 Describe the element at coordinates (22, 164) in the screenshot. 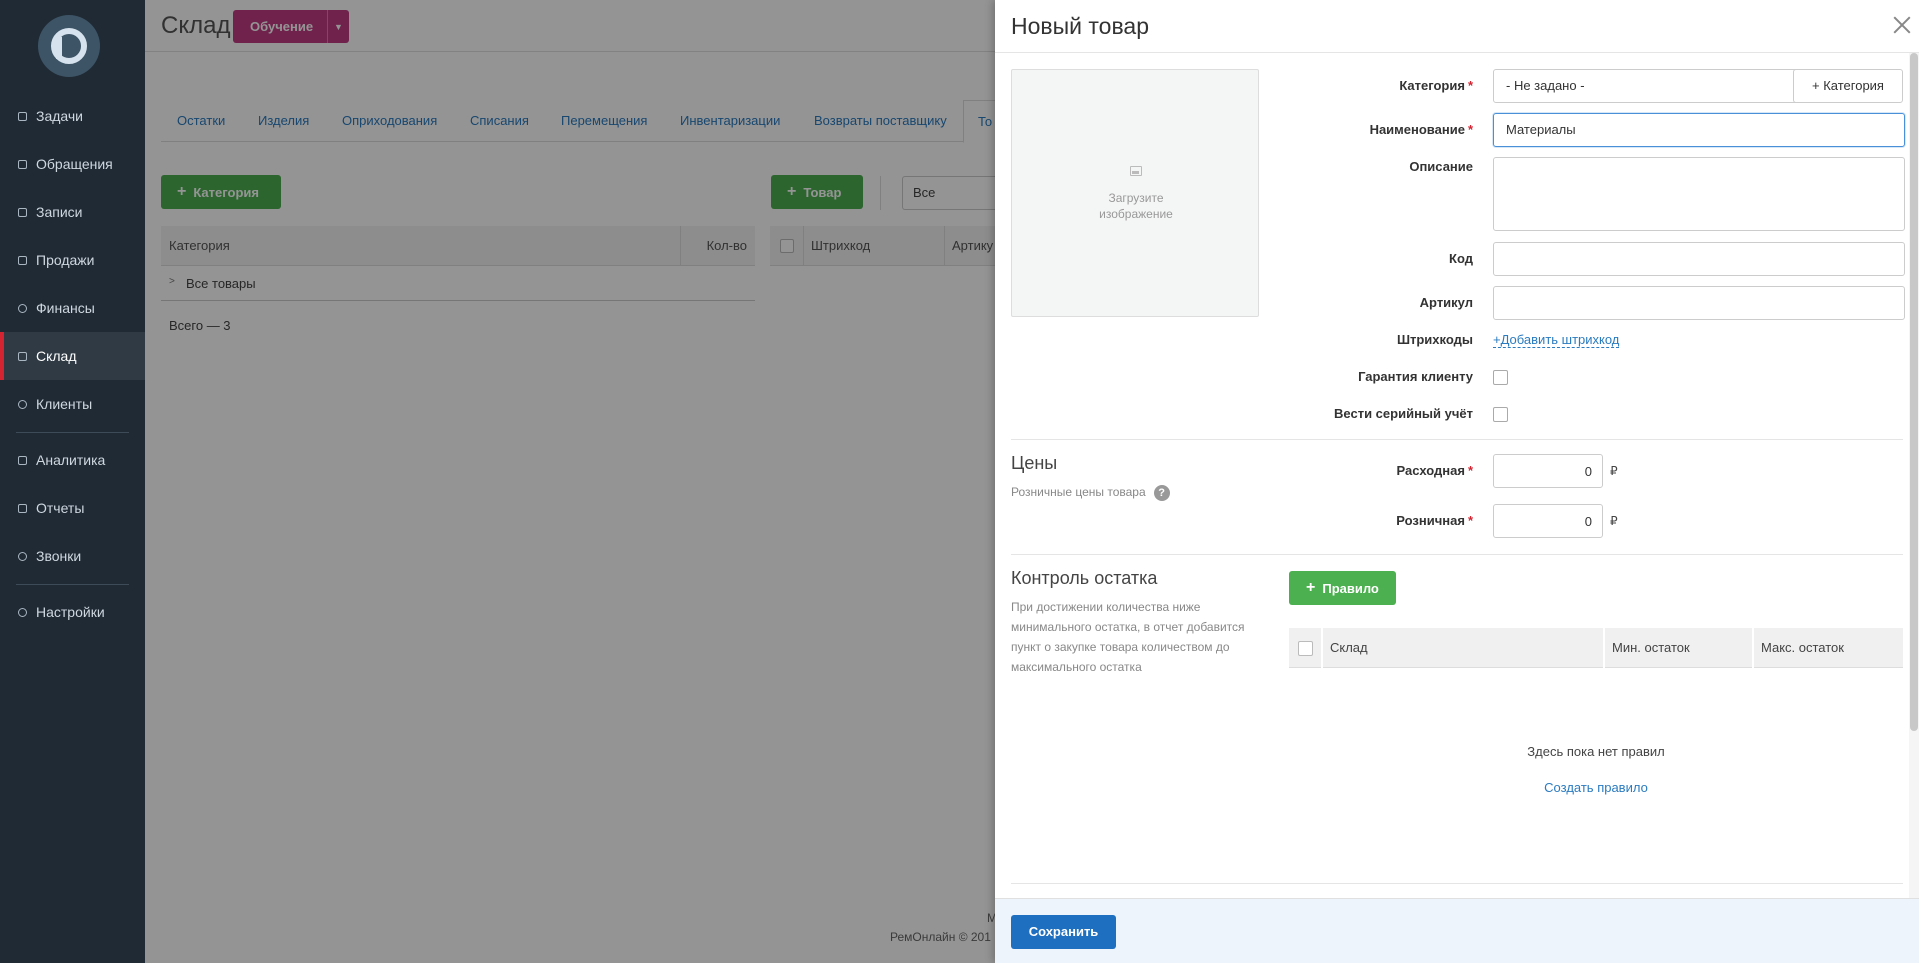

I see `requests-icon` at that location.